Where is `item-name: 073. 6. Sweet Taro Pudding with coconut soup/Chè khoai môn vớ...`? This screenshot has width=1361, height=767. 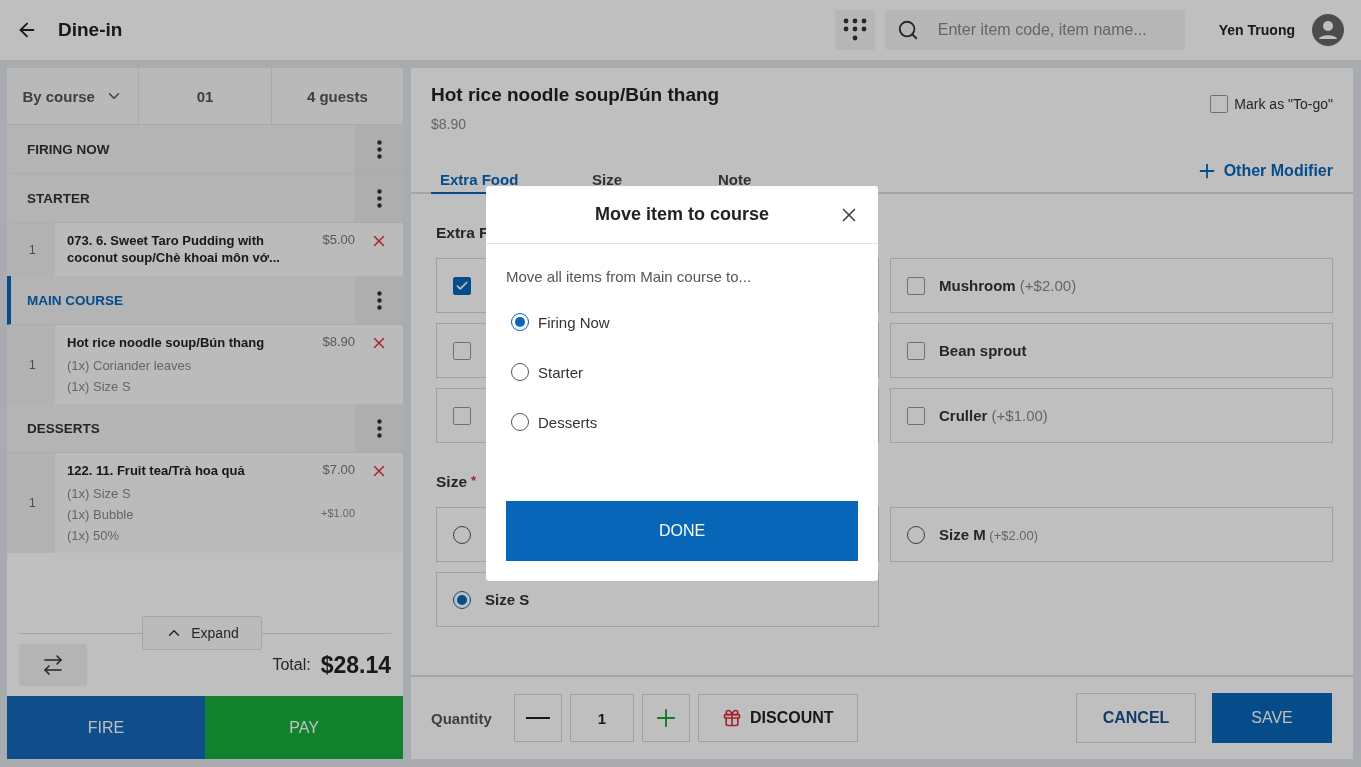 item-name: 073. 6. Sweet Taro Pudding with coconut soup/Chè khoai môn vớ... is located at coordinates (174, 249).